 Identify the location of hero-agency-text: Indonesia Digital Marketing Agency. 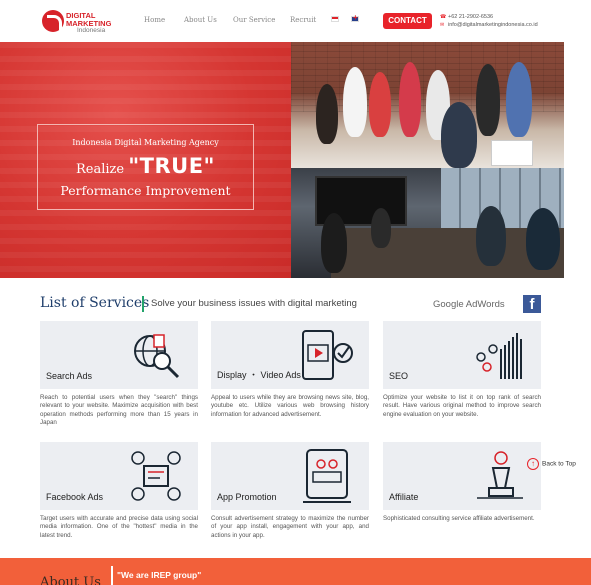
(145, 142).